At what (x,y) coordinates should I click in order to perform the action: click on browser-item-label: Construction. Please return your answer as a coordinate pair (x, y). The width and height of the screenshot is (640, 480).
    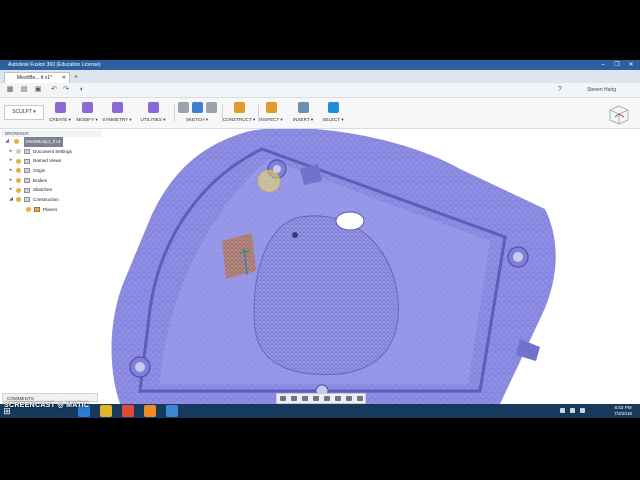
    Looking at the image, I should click on (46, 200).